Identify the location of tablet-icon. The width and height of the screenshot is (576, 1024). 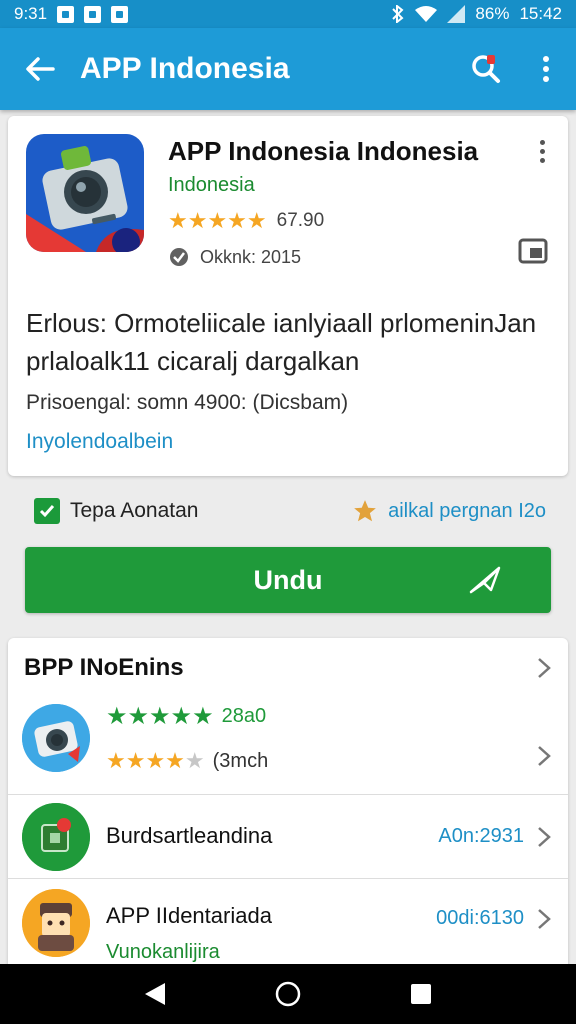
(533, 251).